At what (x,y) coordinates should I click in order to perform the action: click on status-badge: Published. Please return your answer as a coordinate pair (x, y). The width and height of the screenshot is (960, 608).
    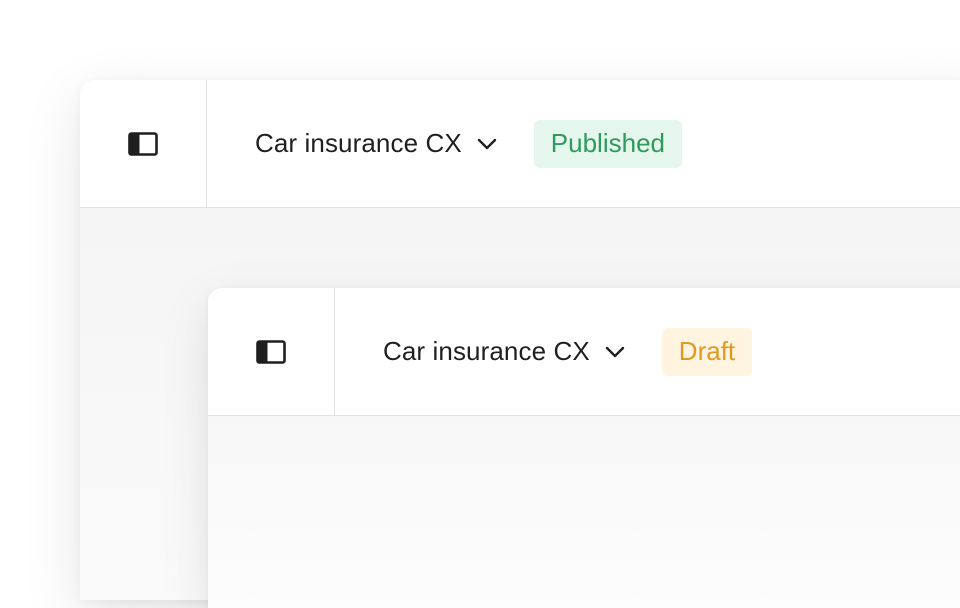
    Looking at the image, I should click on (607, 143).